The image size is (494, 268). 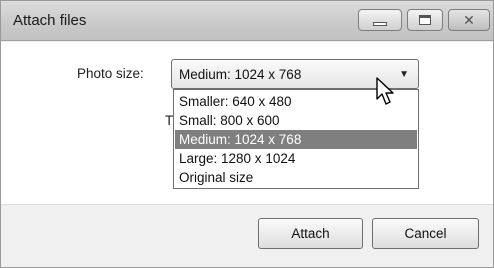 What do you see at coordinates (110, 73) in the screenshot?
I see `photo-size-label: Photo size:` at bounding box center [110, 73].